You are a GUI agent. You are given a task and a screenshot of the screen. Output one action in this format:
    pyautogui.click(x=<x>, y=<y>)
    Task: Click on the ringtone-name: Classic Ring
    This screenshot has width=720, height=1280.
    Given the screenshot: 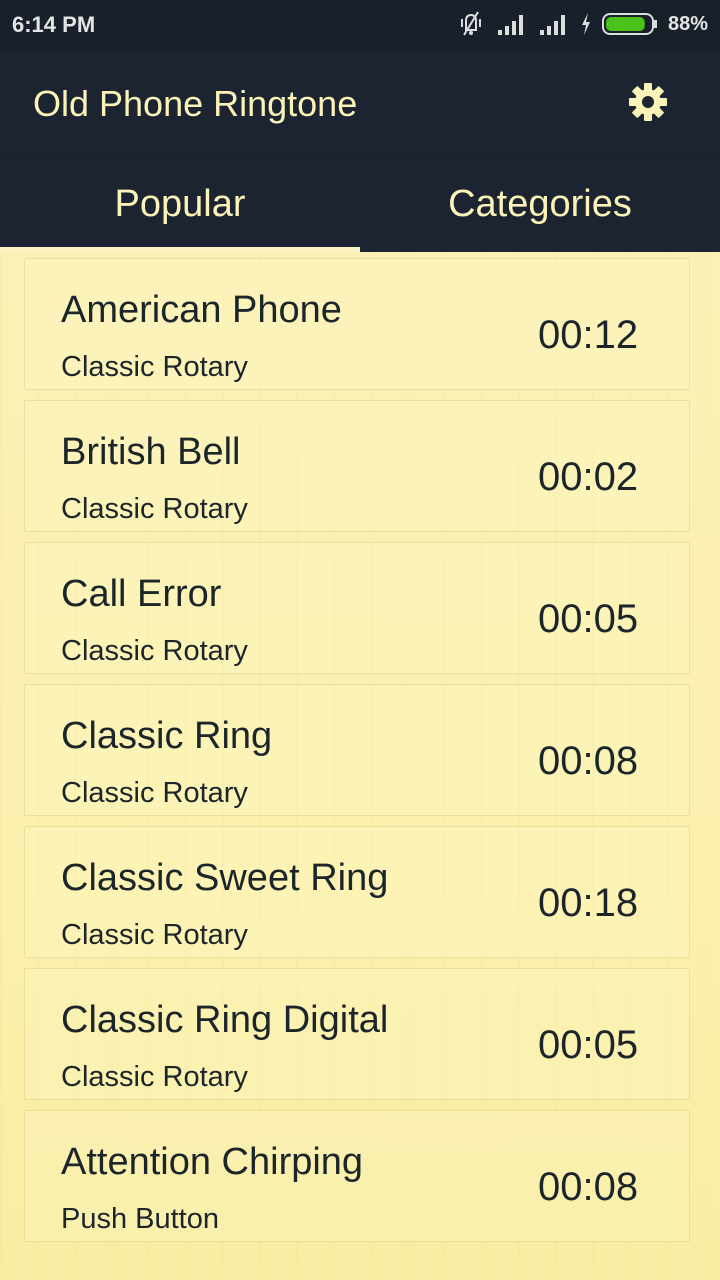 What is the action you would take?
    pyautogui.click(x=167, y=736)
    